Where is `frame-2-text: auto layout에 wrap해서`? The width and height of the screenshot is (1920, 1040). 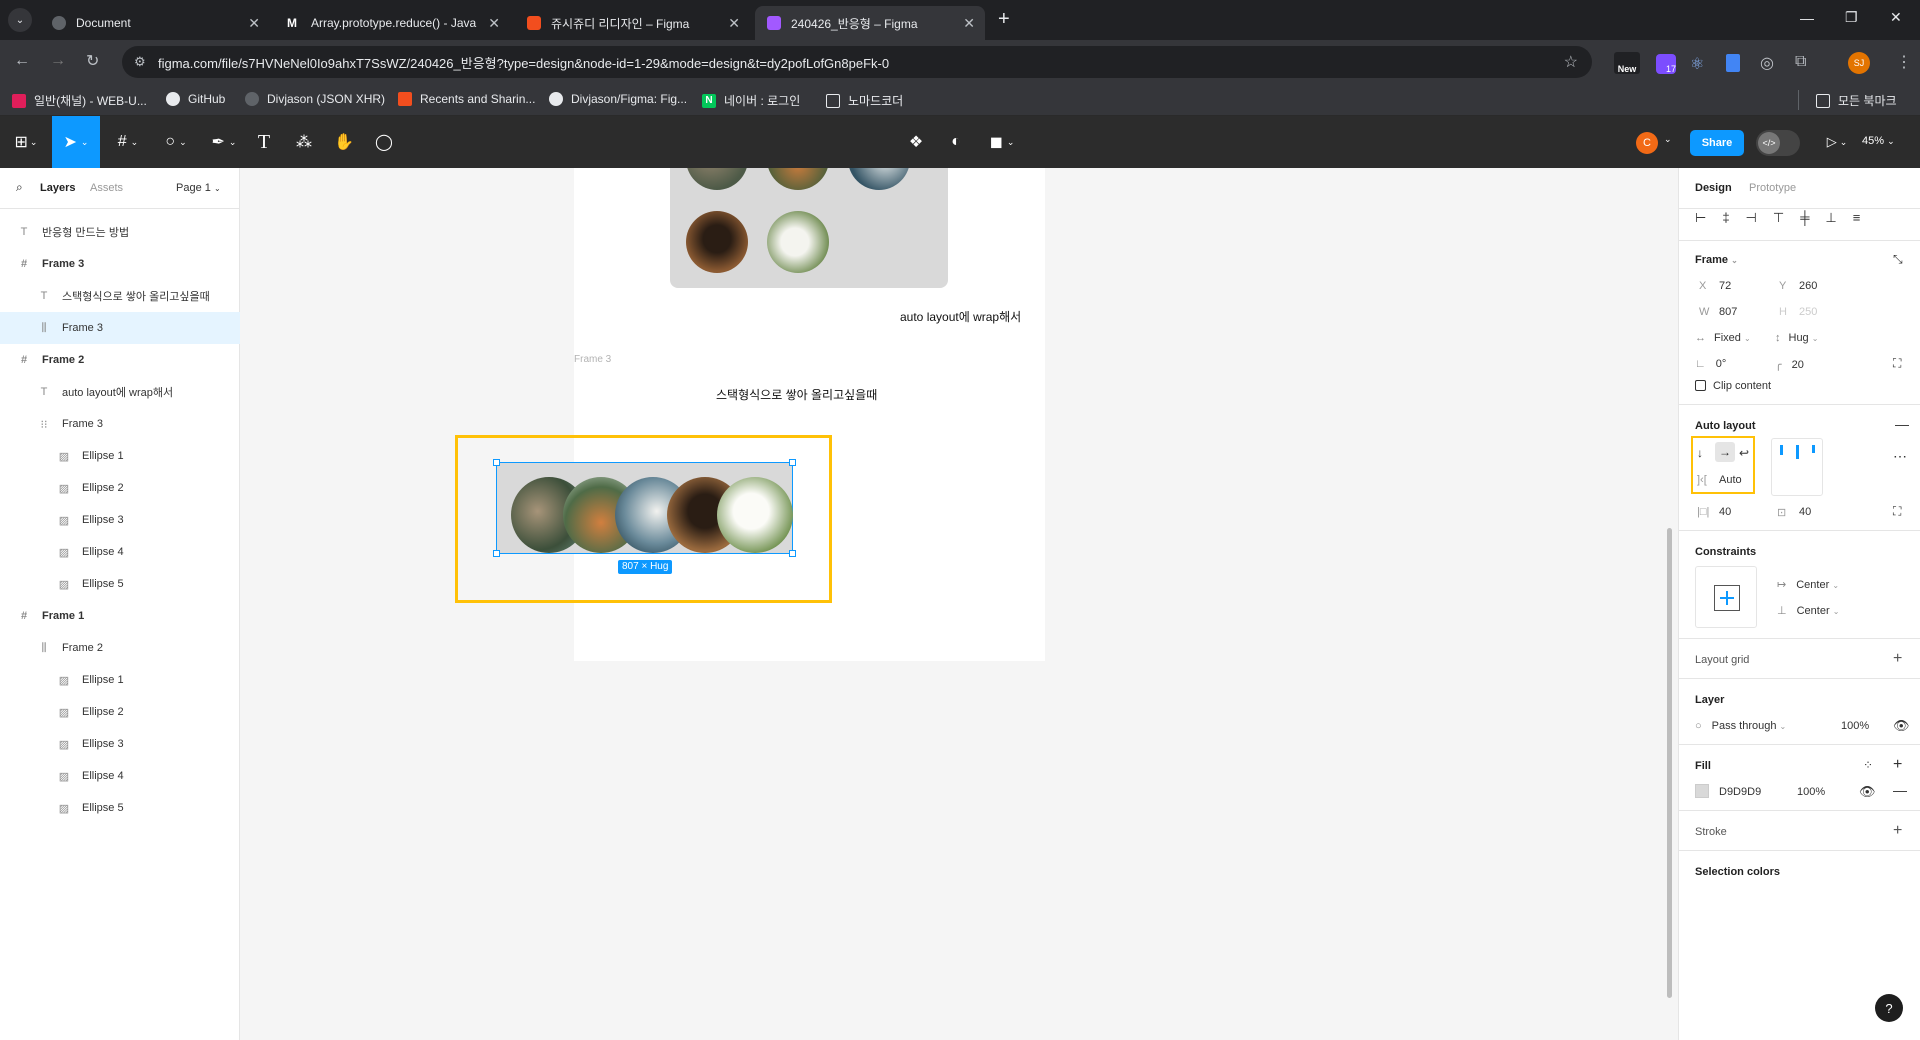 frame-2-text: auto layout에 wrap해서 is located at coordinates (960, 316).